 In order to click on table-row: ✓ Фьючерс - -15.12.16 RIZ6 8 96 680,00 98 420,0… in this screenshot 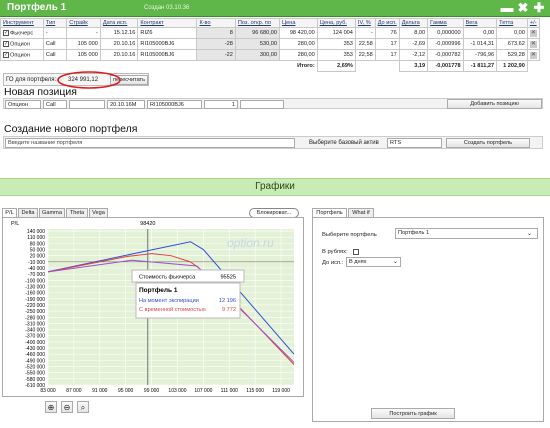, I will do `click(270, 33)`.